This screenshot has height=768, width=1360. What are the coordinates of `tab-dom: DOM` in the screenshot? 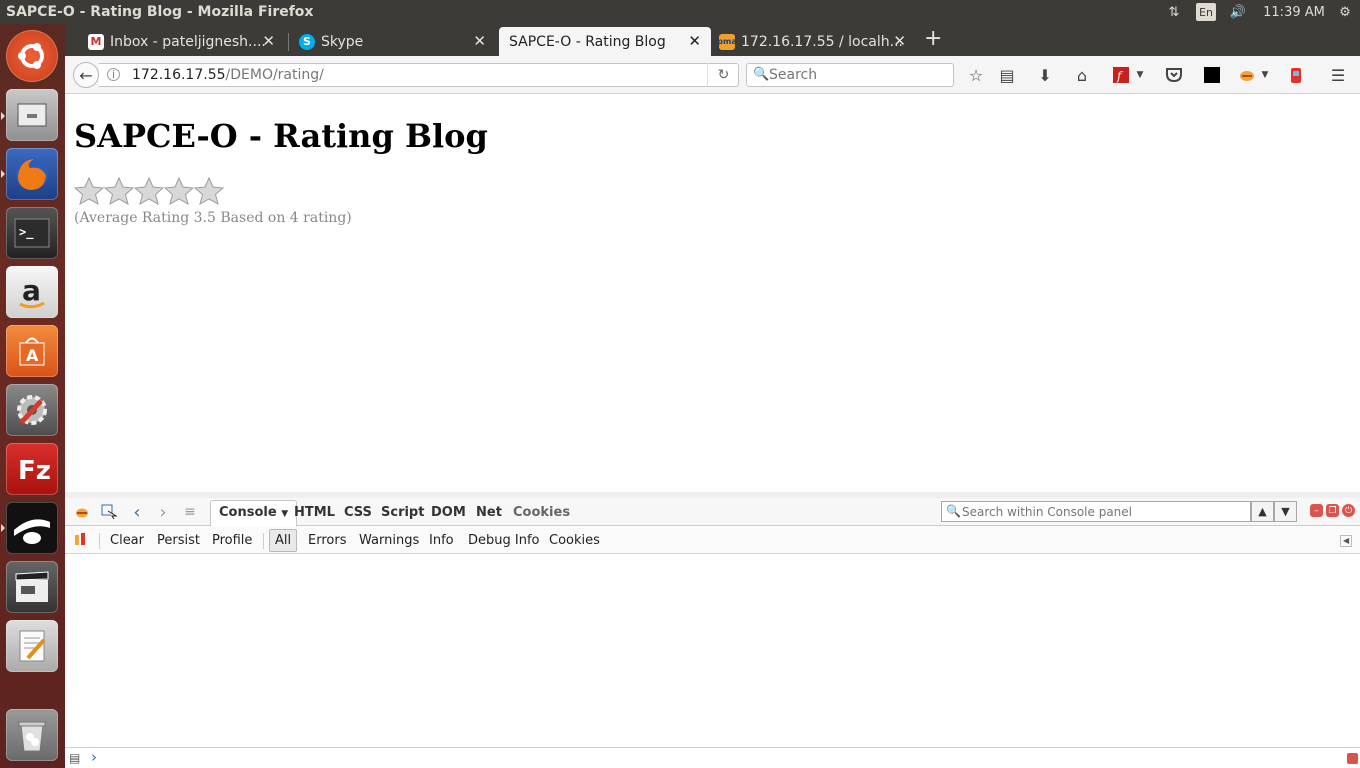 It's located at (448, 513).